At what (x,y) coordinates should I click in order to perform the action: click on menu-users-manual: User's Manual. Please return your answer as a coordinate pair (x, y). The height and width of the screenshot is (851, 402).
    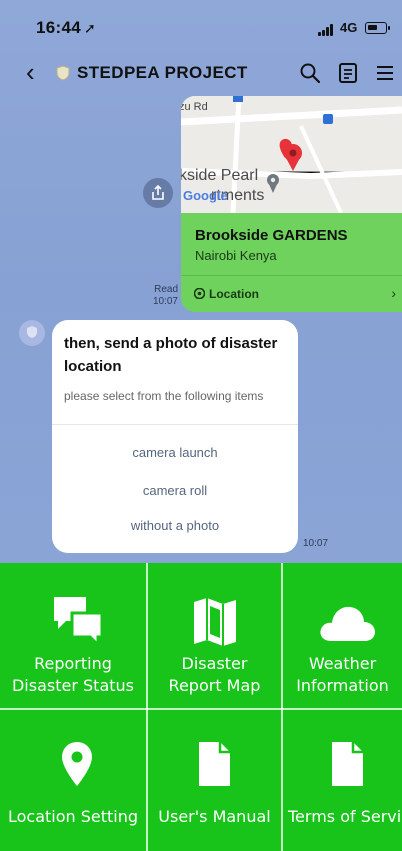
    Looking at the image, I should click on (214, 780).